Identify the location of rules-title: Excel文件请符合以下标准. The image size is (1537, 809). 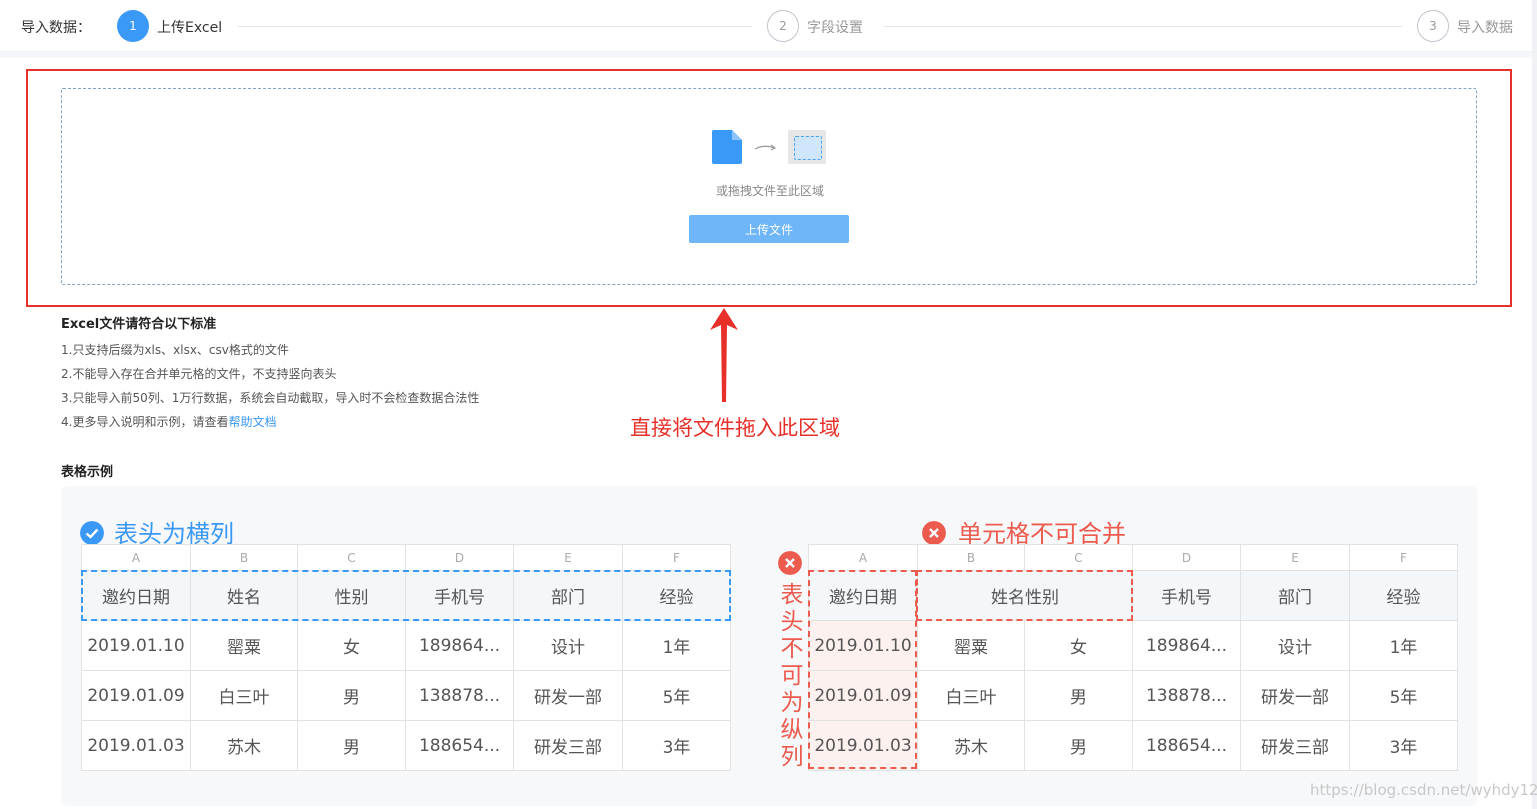
(139, 324).